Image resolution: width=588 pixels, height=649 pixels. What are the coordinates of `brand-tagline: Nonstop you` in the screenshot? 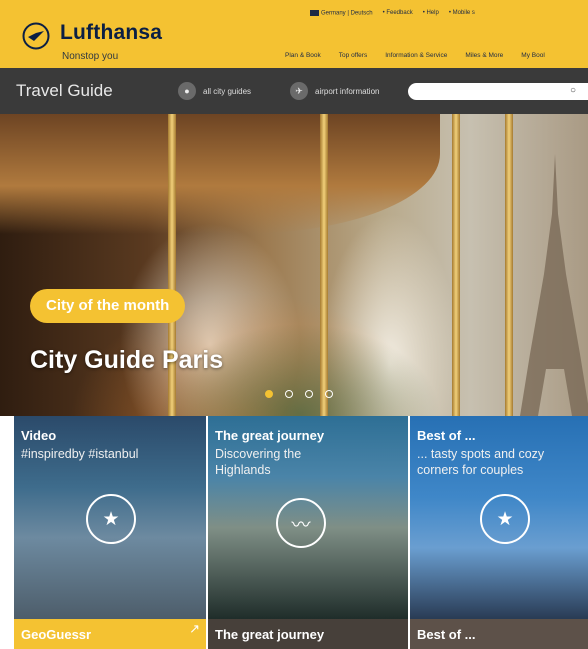 It's located at (90, 56).